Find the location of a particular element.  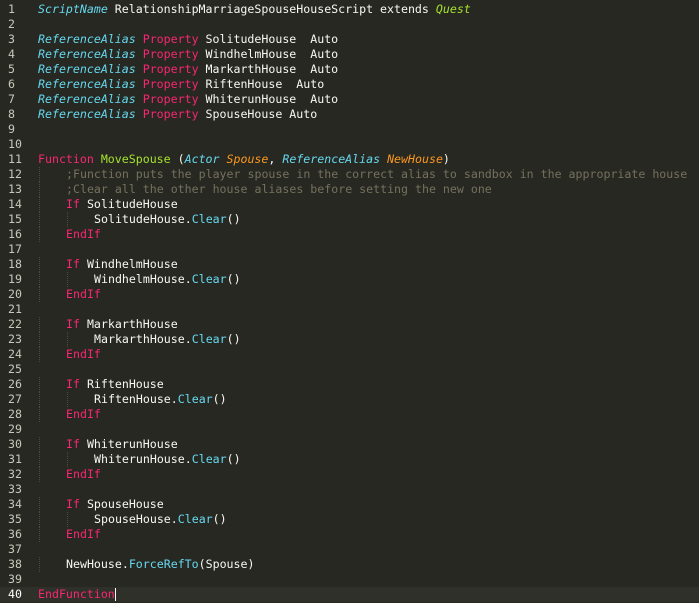

code-line: 18 If WindhelmHouse is located at coordinates (349, 264).